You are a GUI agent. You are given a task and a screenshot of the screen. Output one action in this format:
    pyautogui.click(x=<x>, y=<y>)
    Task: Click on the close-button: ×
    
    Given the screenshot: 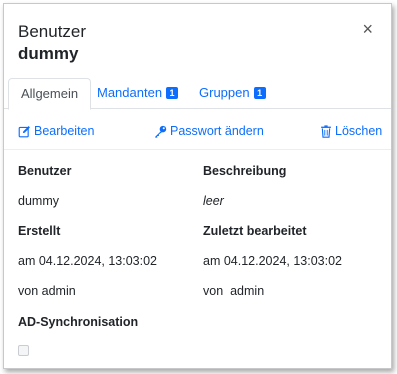 What is the action you would take?
    pyautogui.click(x=367, y=29)
    